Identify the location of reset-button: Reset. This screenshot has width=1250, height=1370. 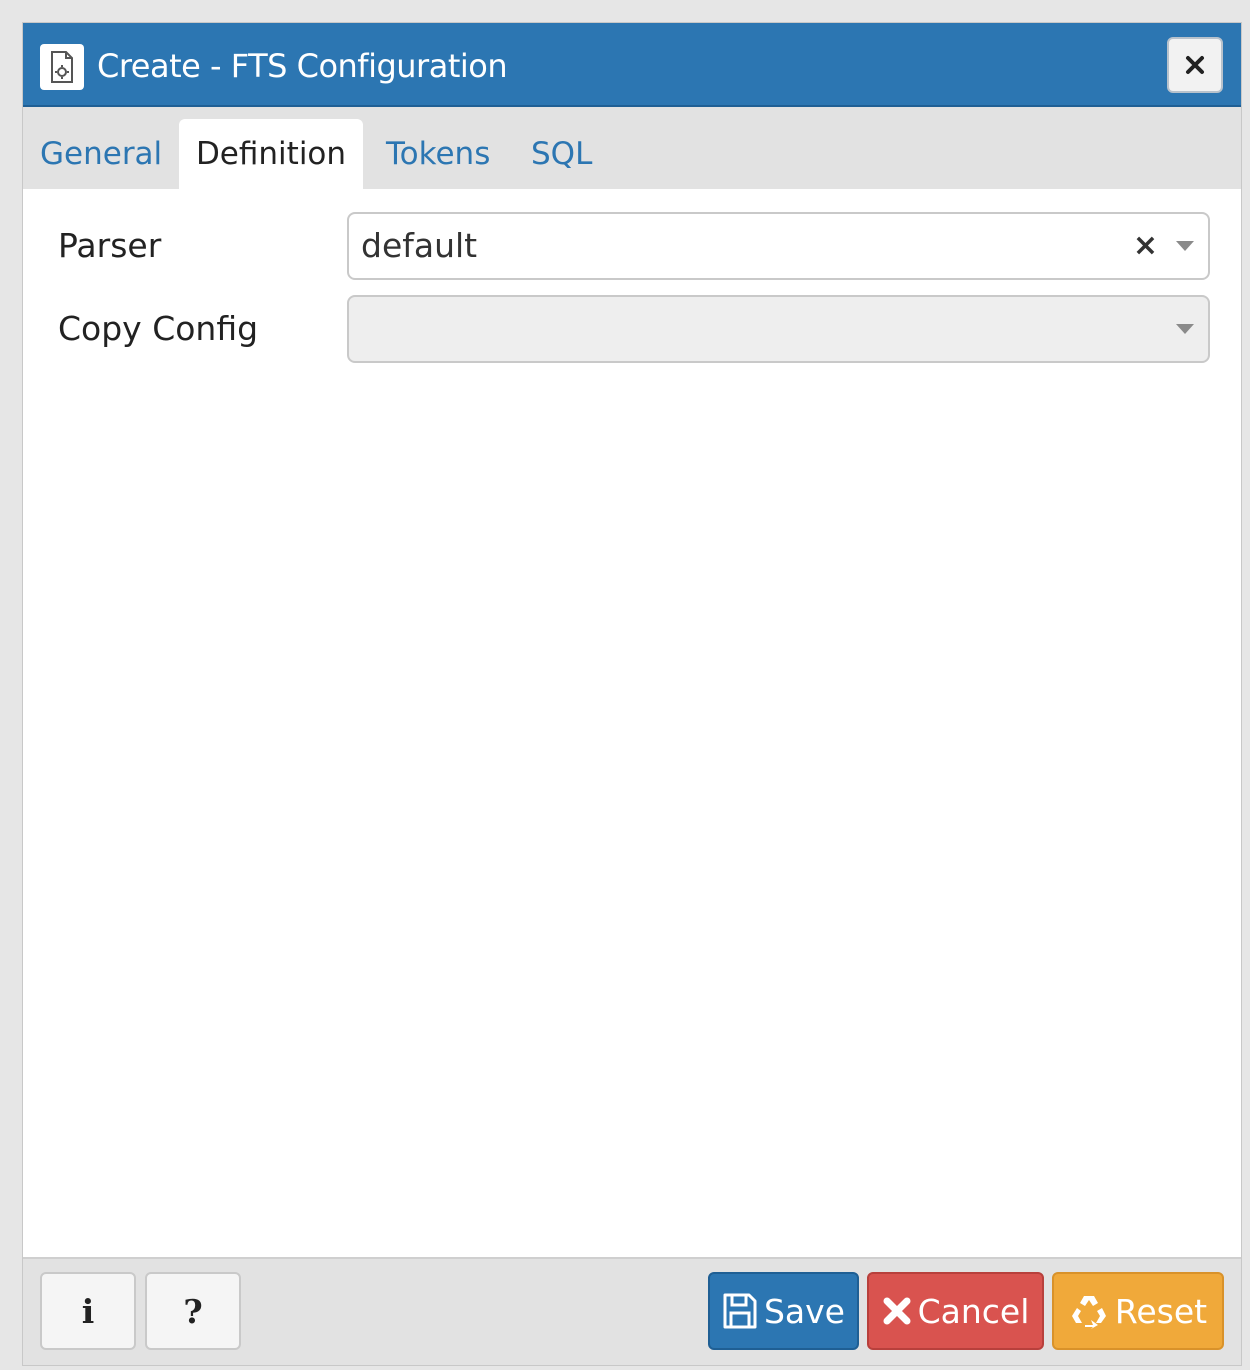
(1138, 1311).